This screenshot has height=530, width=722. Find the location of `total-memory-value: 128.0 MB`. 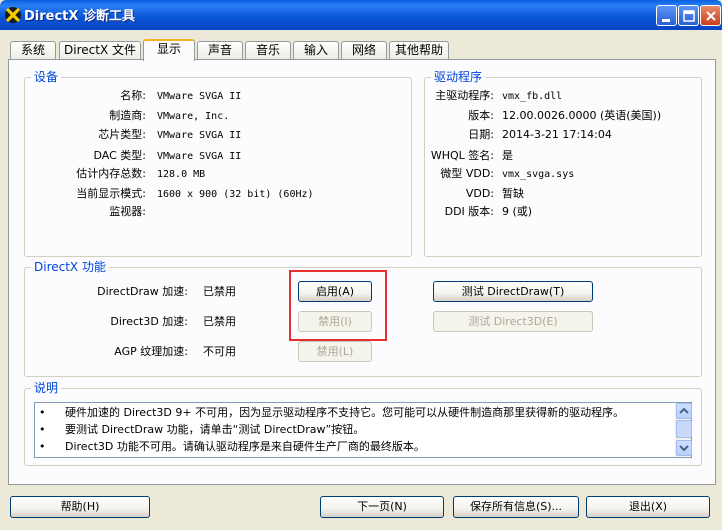

total-memory-value: 128.0 MB is located at coordinates (181, 174).